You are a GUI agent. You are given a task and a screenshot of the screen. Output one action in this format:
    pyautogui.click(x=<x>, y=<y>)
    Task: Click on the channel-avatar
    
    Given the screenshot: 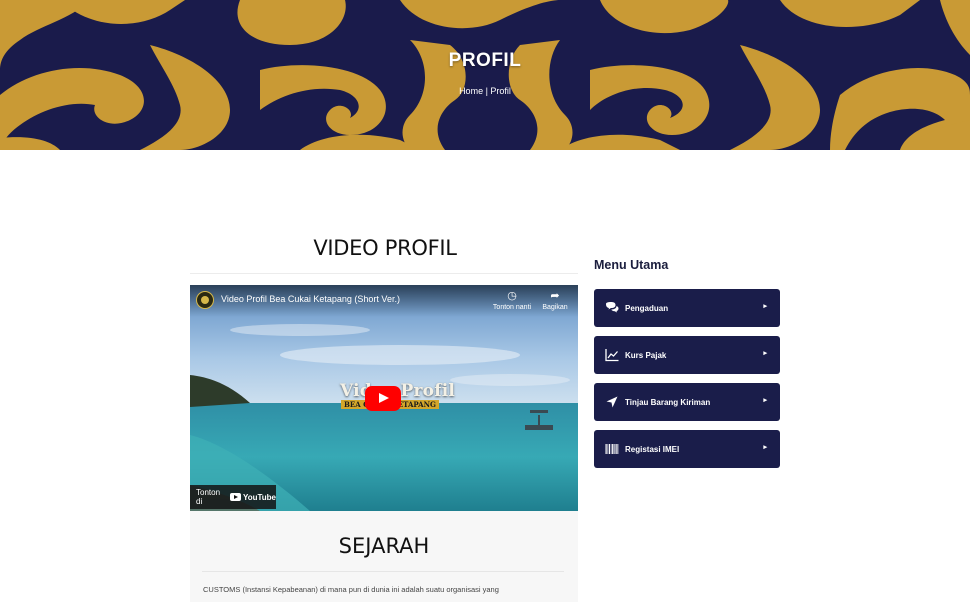 What is the action you would take?
    pyautogui.click(x=205, y=300)
    